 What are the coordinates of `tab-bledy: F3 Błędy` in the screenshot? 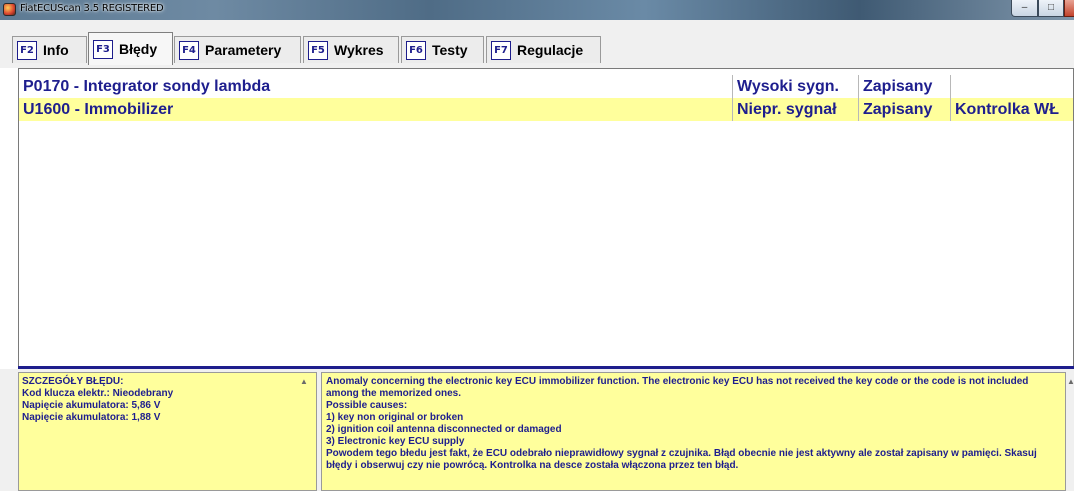 It's located at (130, 48).